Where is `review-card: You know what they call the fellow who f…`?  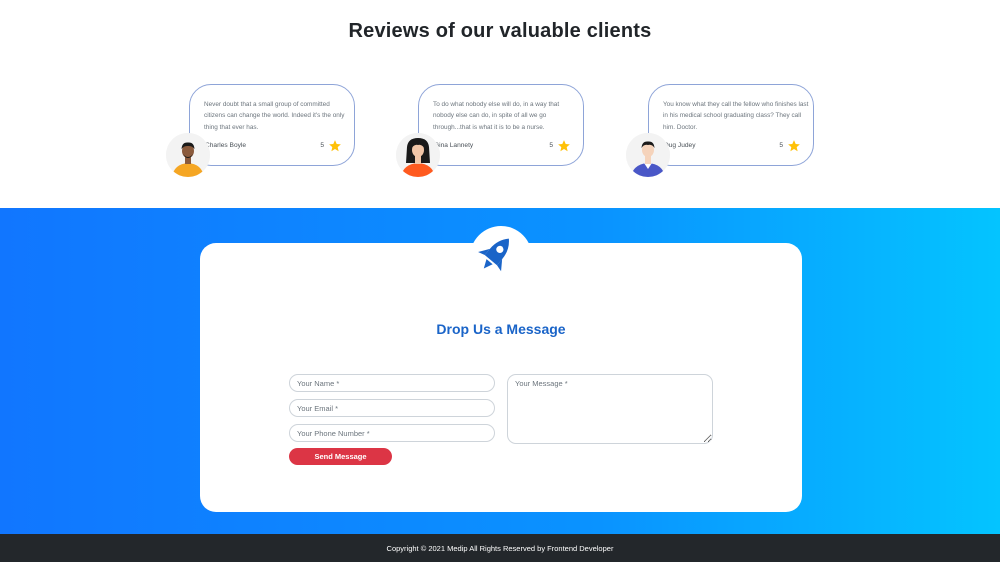
review-card: You know what they call the fellow who f… is located at coordinates (731, 125).